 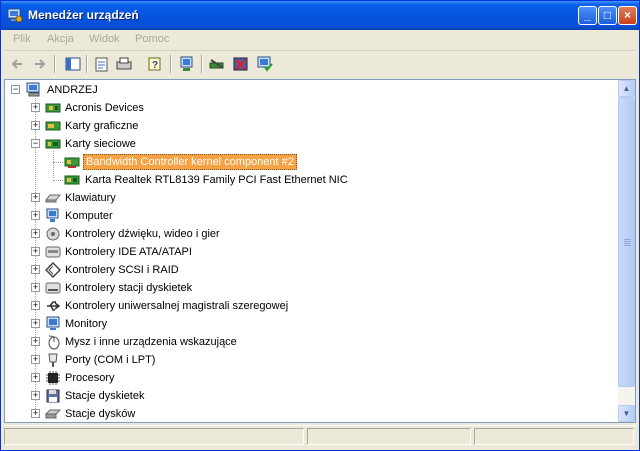 What do you see at coordinates (151, 342) in the screenshot?
I see `tree-item-label: Mysz i inne urządzenia wskazujące` at bounding box center [151, 342].